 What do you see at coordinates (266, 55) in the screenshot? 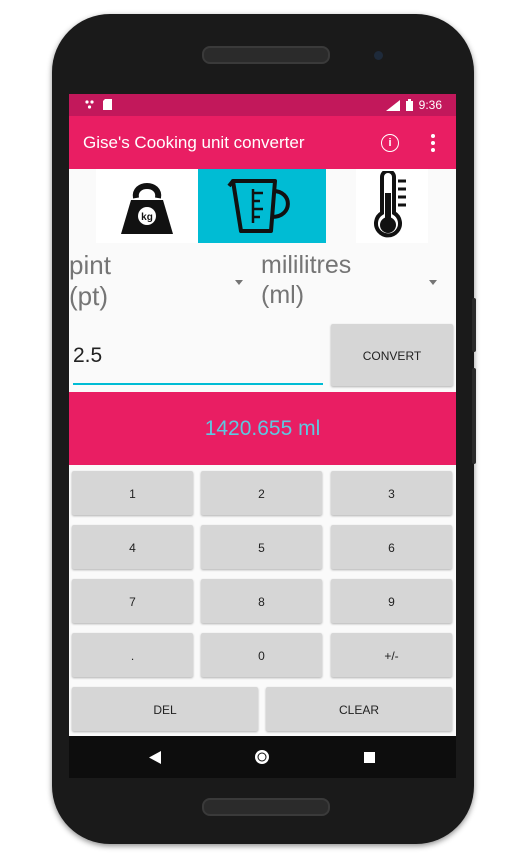
I see `top-speaker` at bounding box center [266, 55].